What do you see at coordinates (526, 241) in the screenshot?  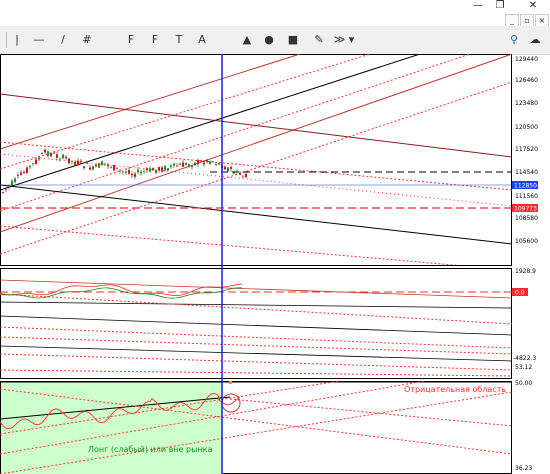 I see `price-tick: 105600` at bounding box center [526, 241].